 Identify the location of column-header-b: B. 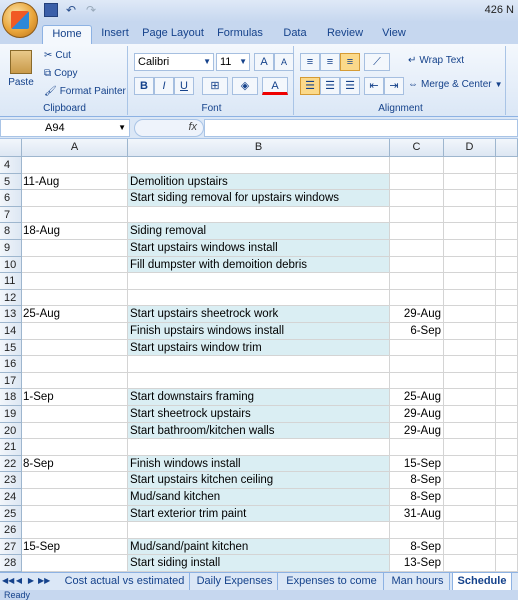
(259, 148).